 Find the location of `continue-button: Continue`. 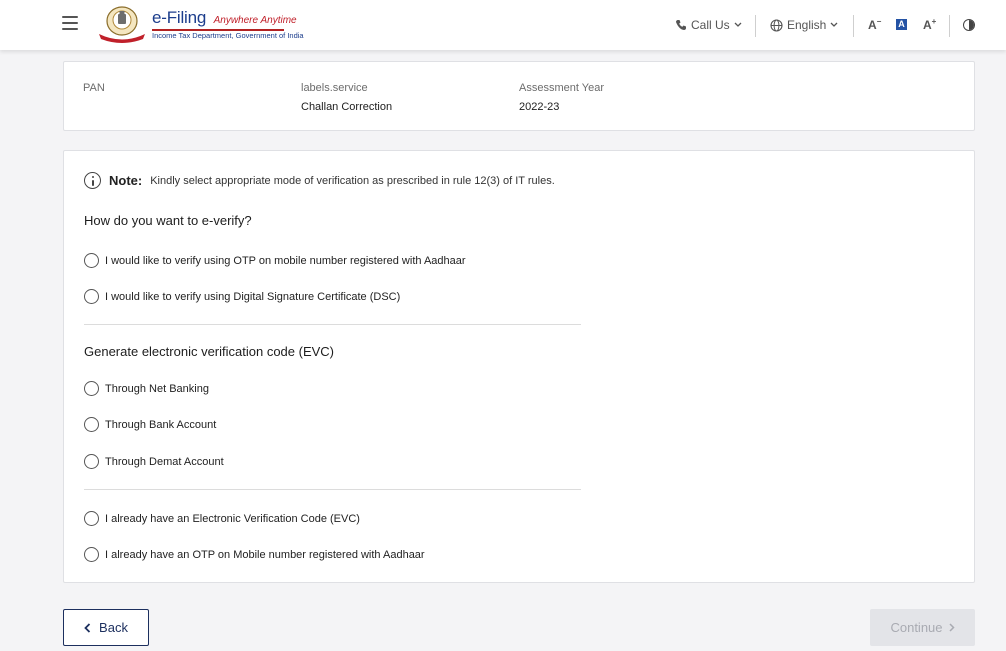

continue-button: Continue is located at coordinates (922, 627).